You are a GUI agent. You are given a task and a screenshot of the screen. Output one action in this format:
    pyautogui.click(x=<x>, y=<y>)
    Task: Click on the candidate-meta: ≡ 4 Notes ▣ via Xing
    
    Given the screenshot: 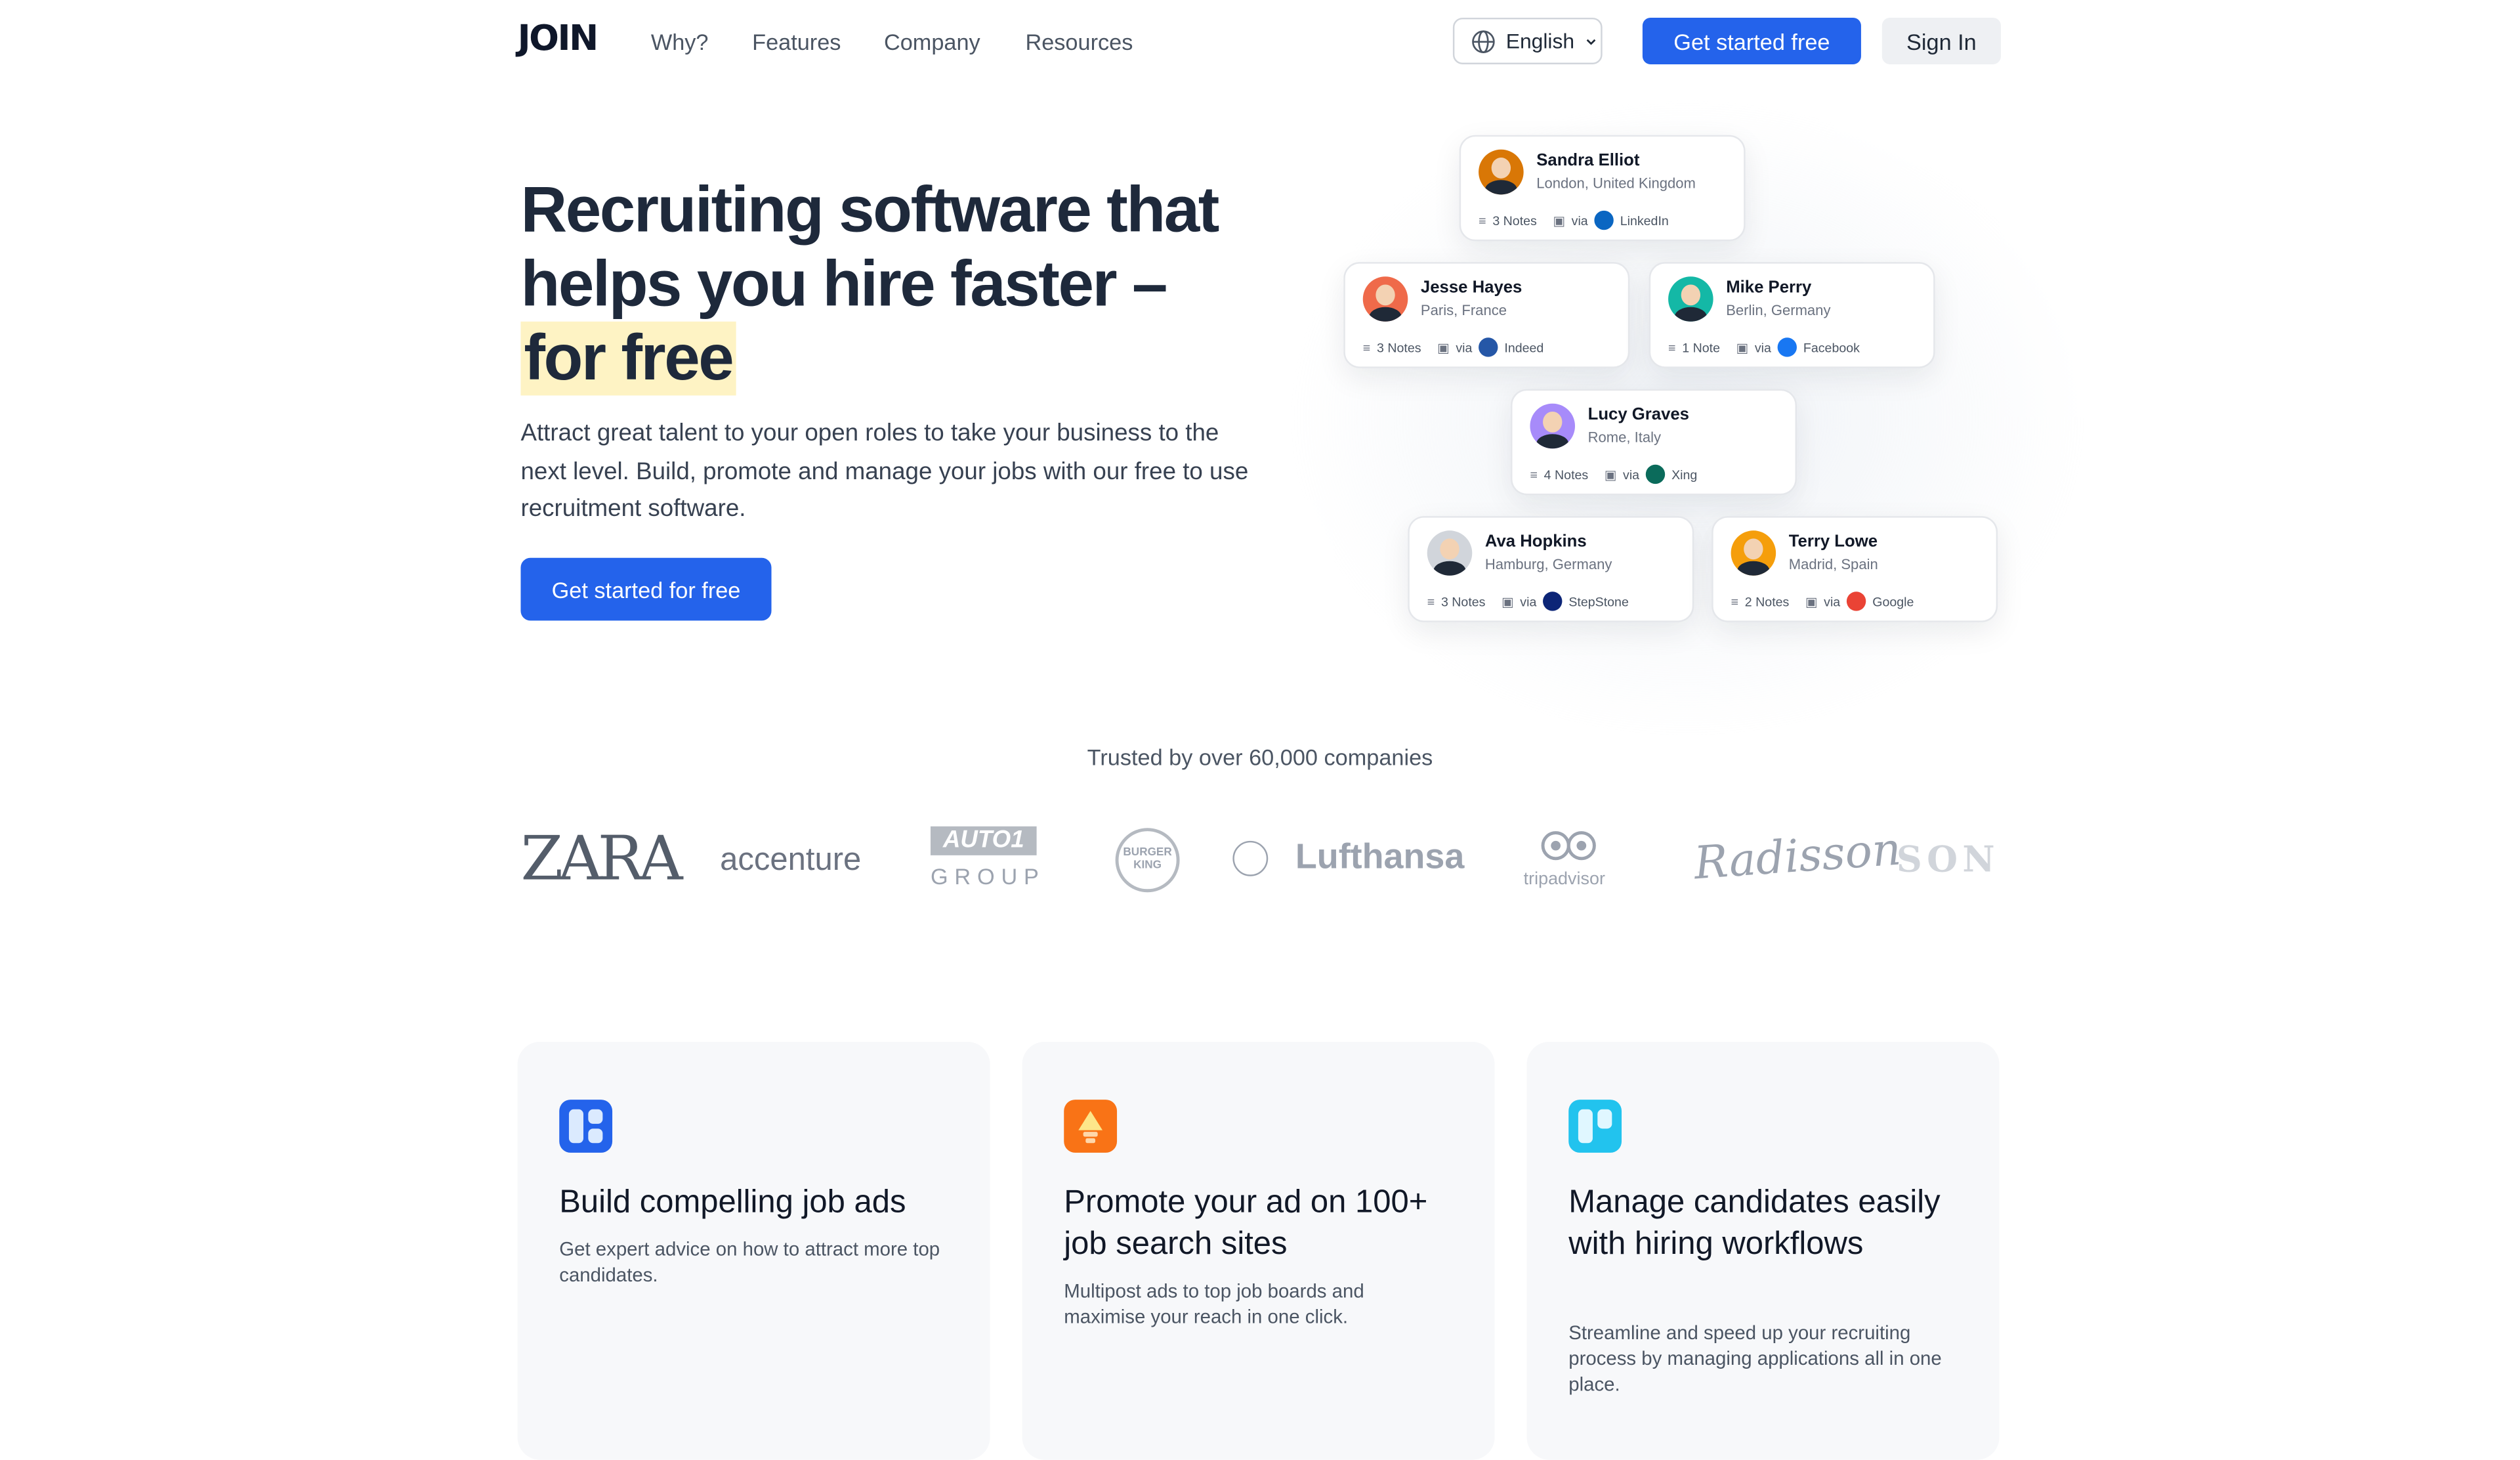 What is the action you would take?
    pyautogui.click(x=1614, y=474)
    